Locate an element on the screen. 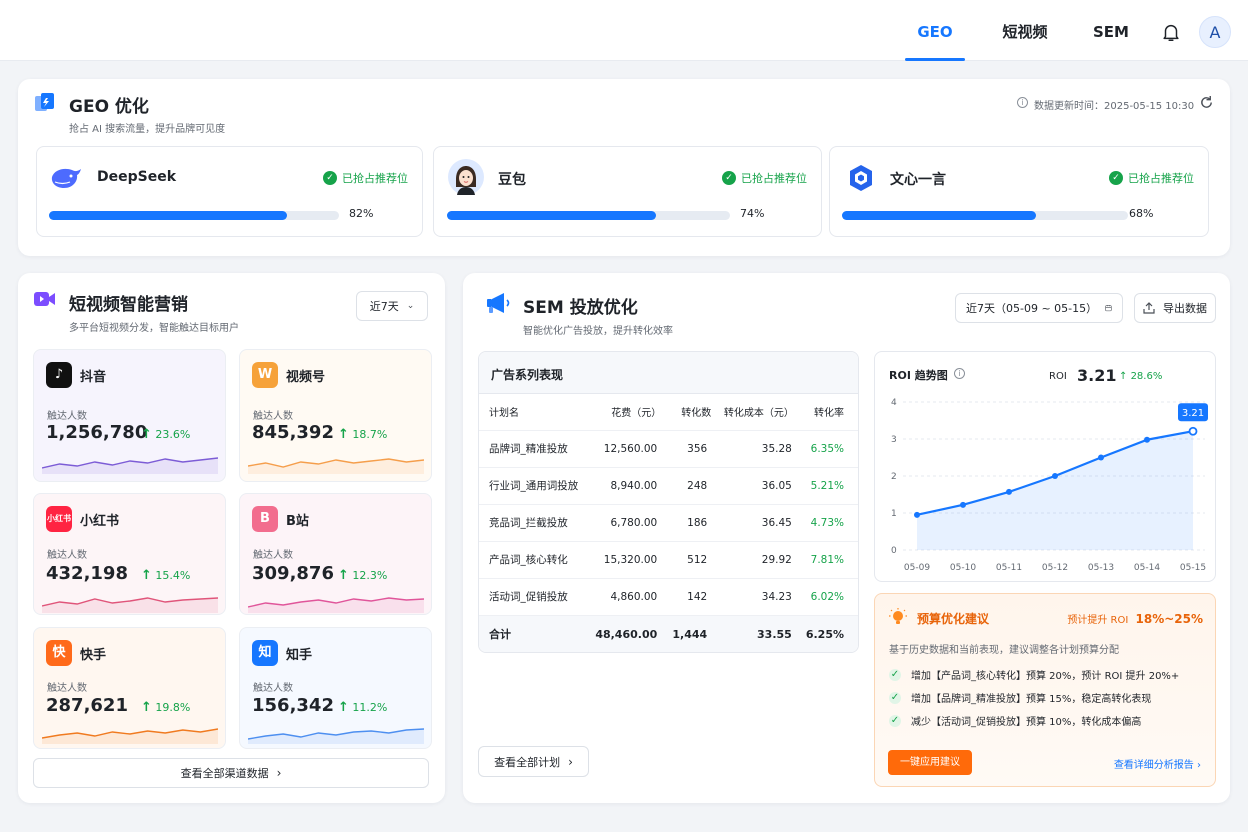  roi-label: ROI is located at coordinates (1058, 376).